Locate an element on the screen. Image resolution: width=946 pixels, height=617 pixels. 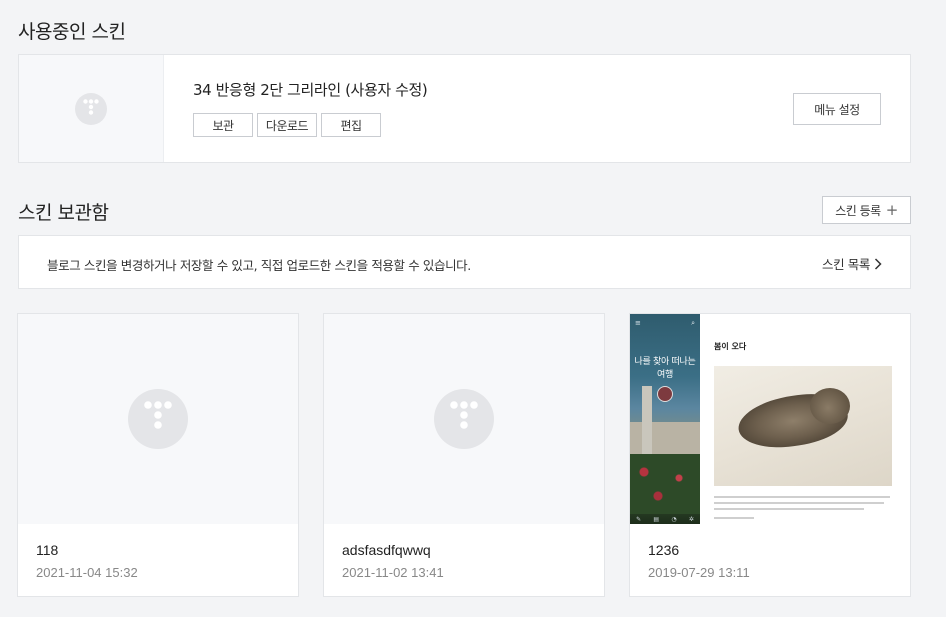
skin-card: 118 2021-11-04 15:32 is located at coordinates (158, 455).